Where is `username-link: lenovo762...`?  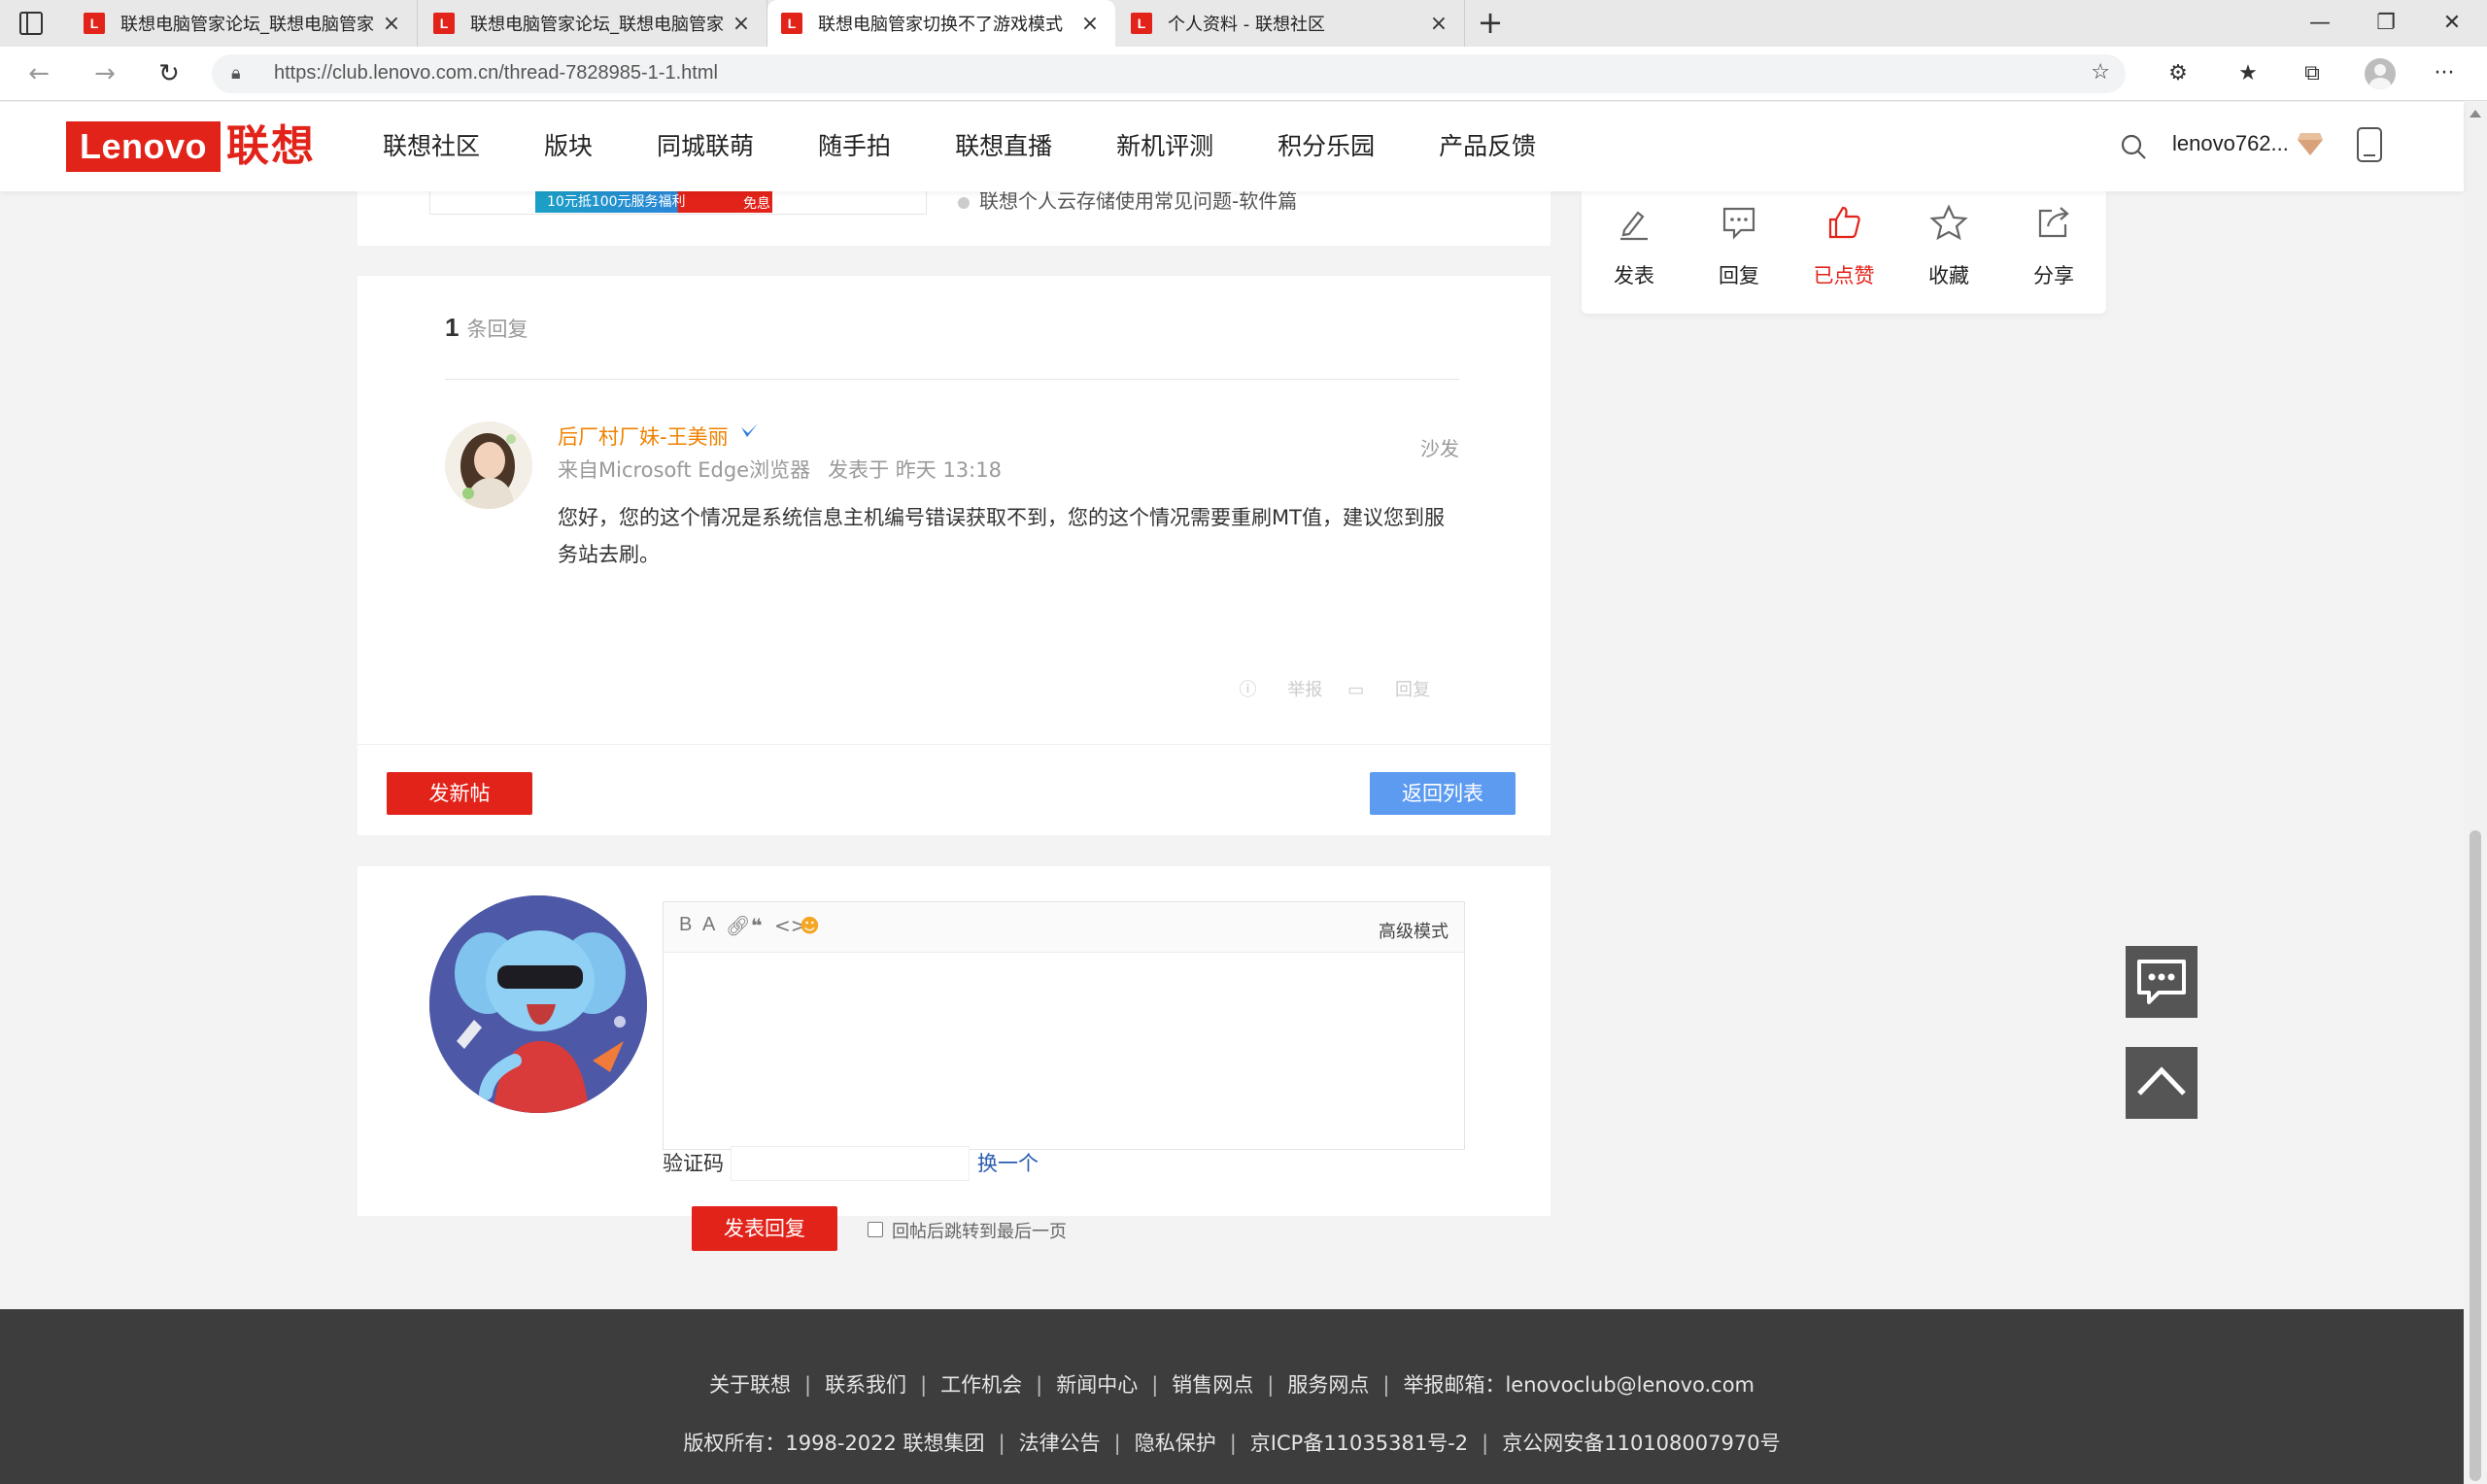 username-link: lenovo762... is located at coordinates (2230, 143).